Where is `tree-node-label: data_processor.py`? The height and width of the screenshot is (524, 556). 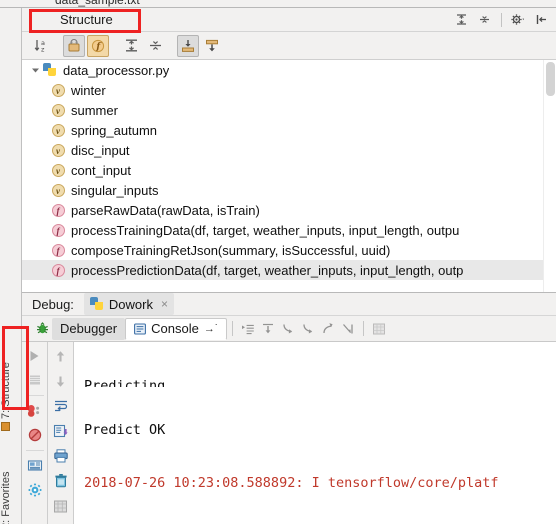
tree-node-label: data_processor.py is located at coordinates (116, 70).